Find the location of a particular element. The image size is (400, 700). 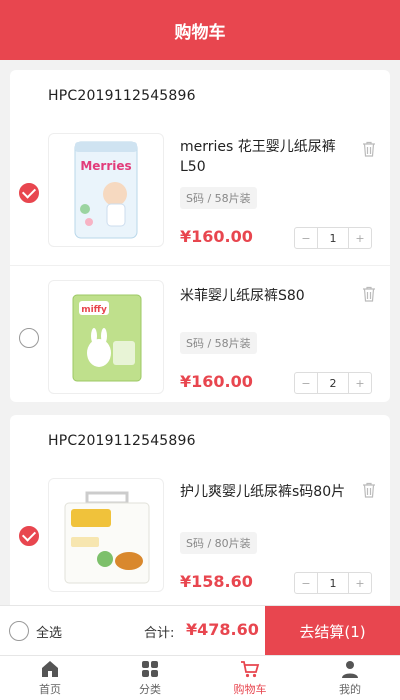

quantity-value: 2 is located at coordinates (333, 383).